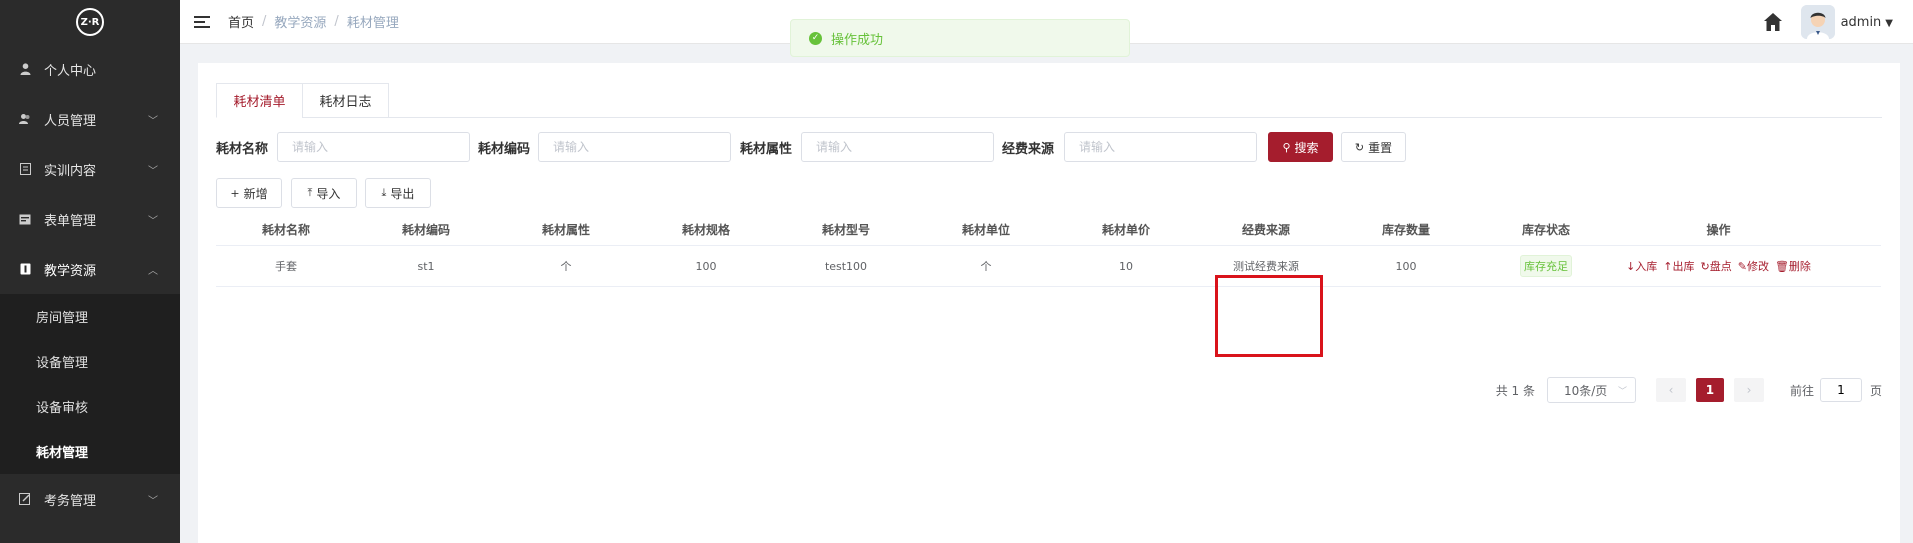 This screenshot has height=543, width=1913. I want to click on search-button-label: 搜索, so click(1306, 147).